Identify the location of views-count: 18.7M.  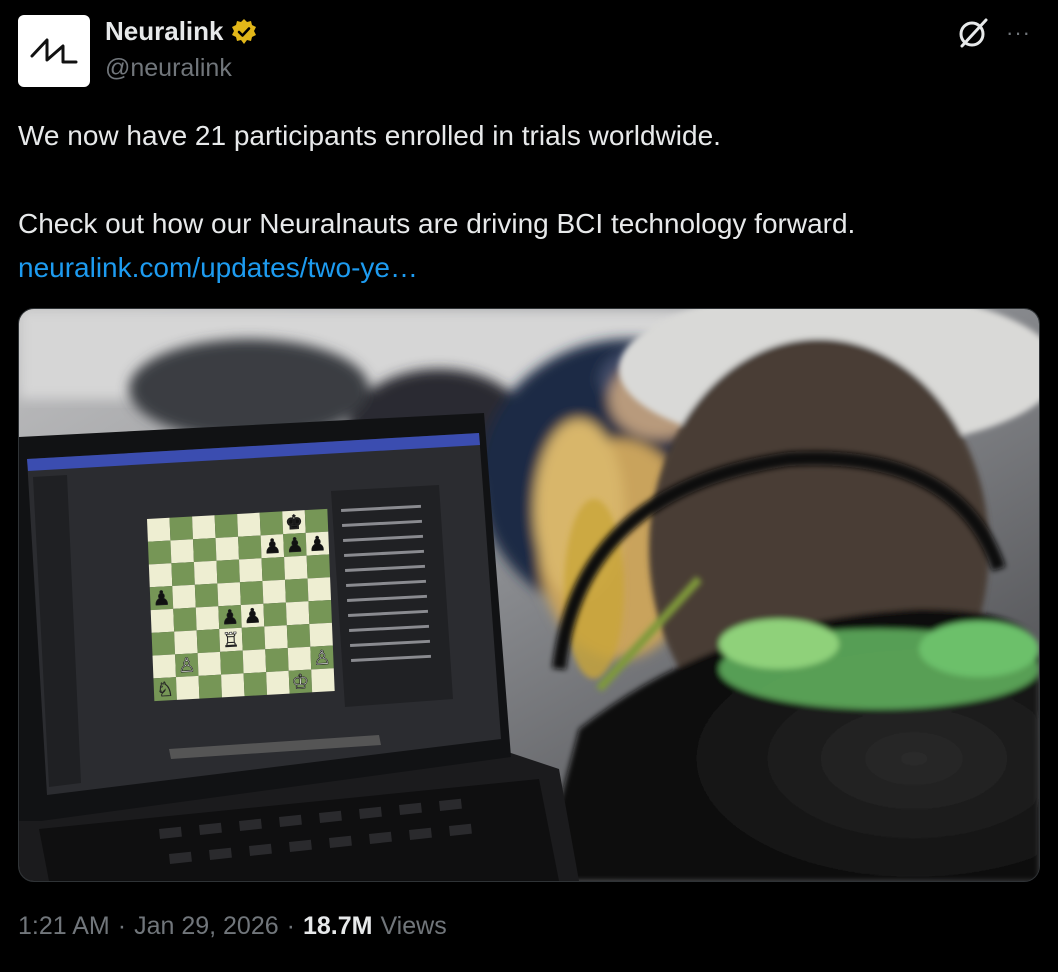
(337, 926).